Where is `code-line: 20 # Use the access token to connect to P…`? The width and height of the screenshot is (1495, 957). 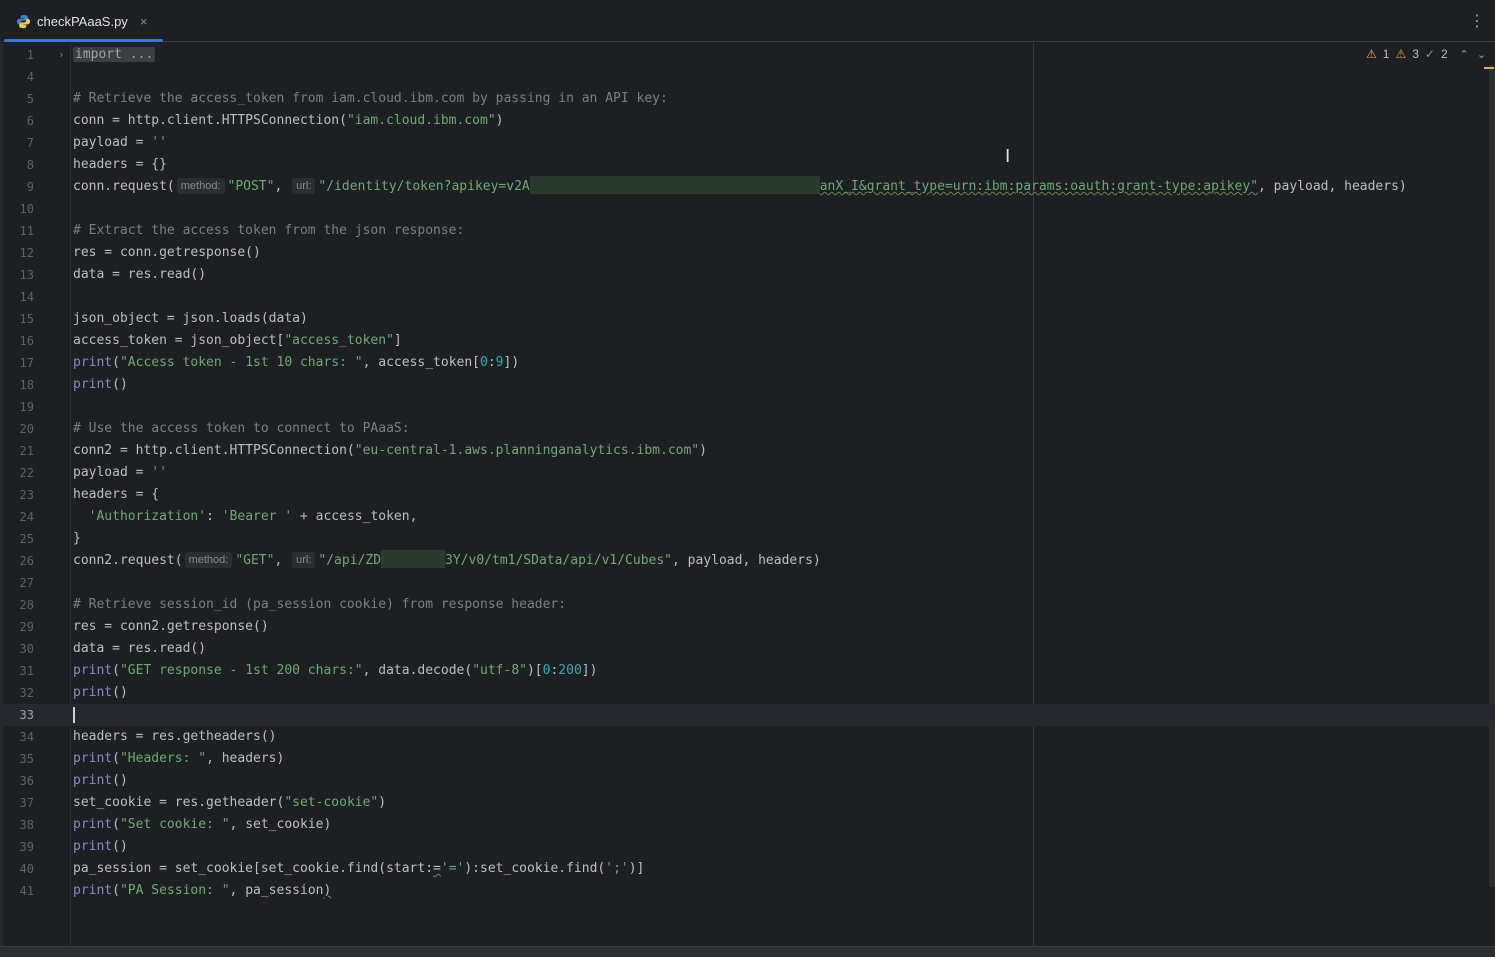 code-line: 20 # Use the access token to connect to P… is located at coordinates (747, 429).